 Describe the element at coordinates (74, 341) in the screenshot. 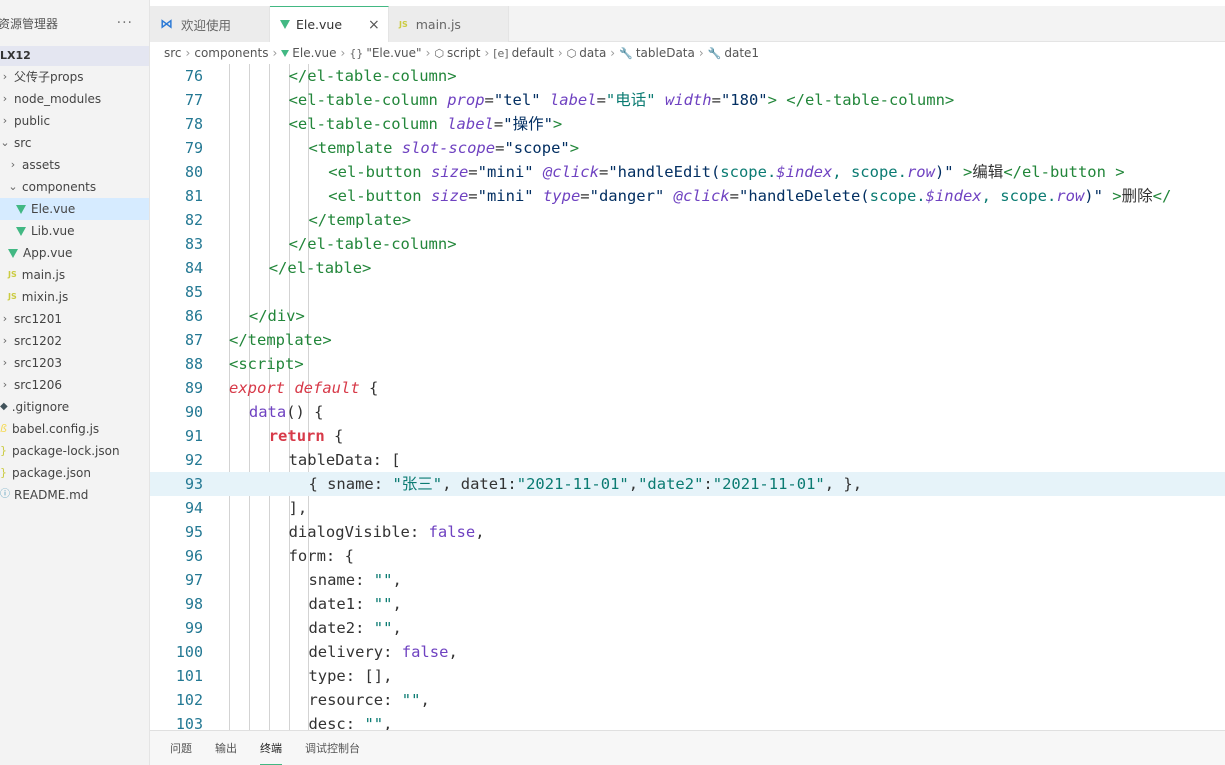

I see `tree-item-src1202: › src1202` at that location.